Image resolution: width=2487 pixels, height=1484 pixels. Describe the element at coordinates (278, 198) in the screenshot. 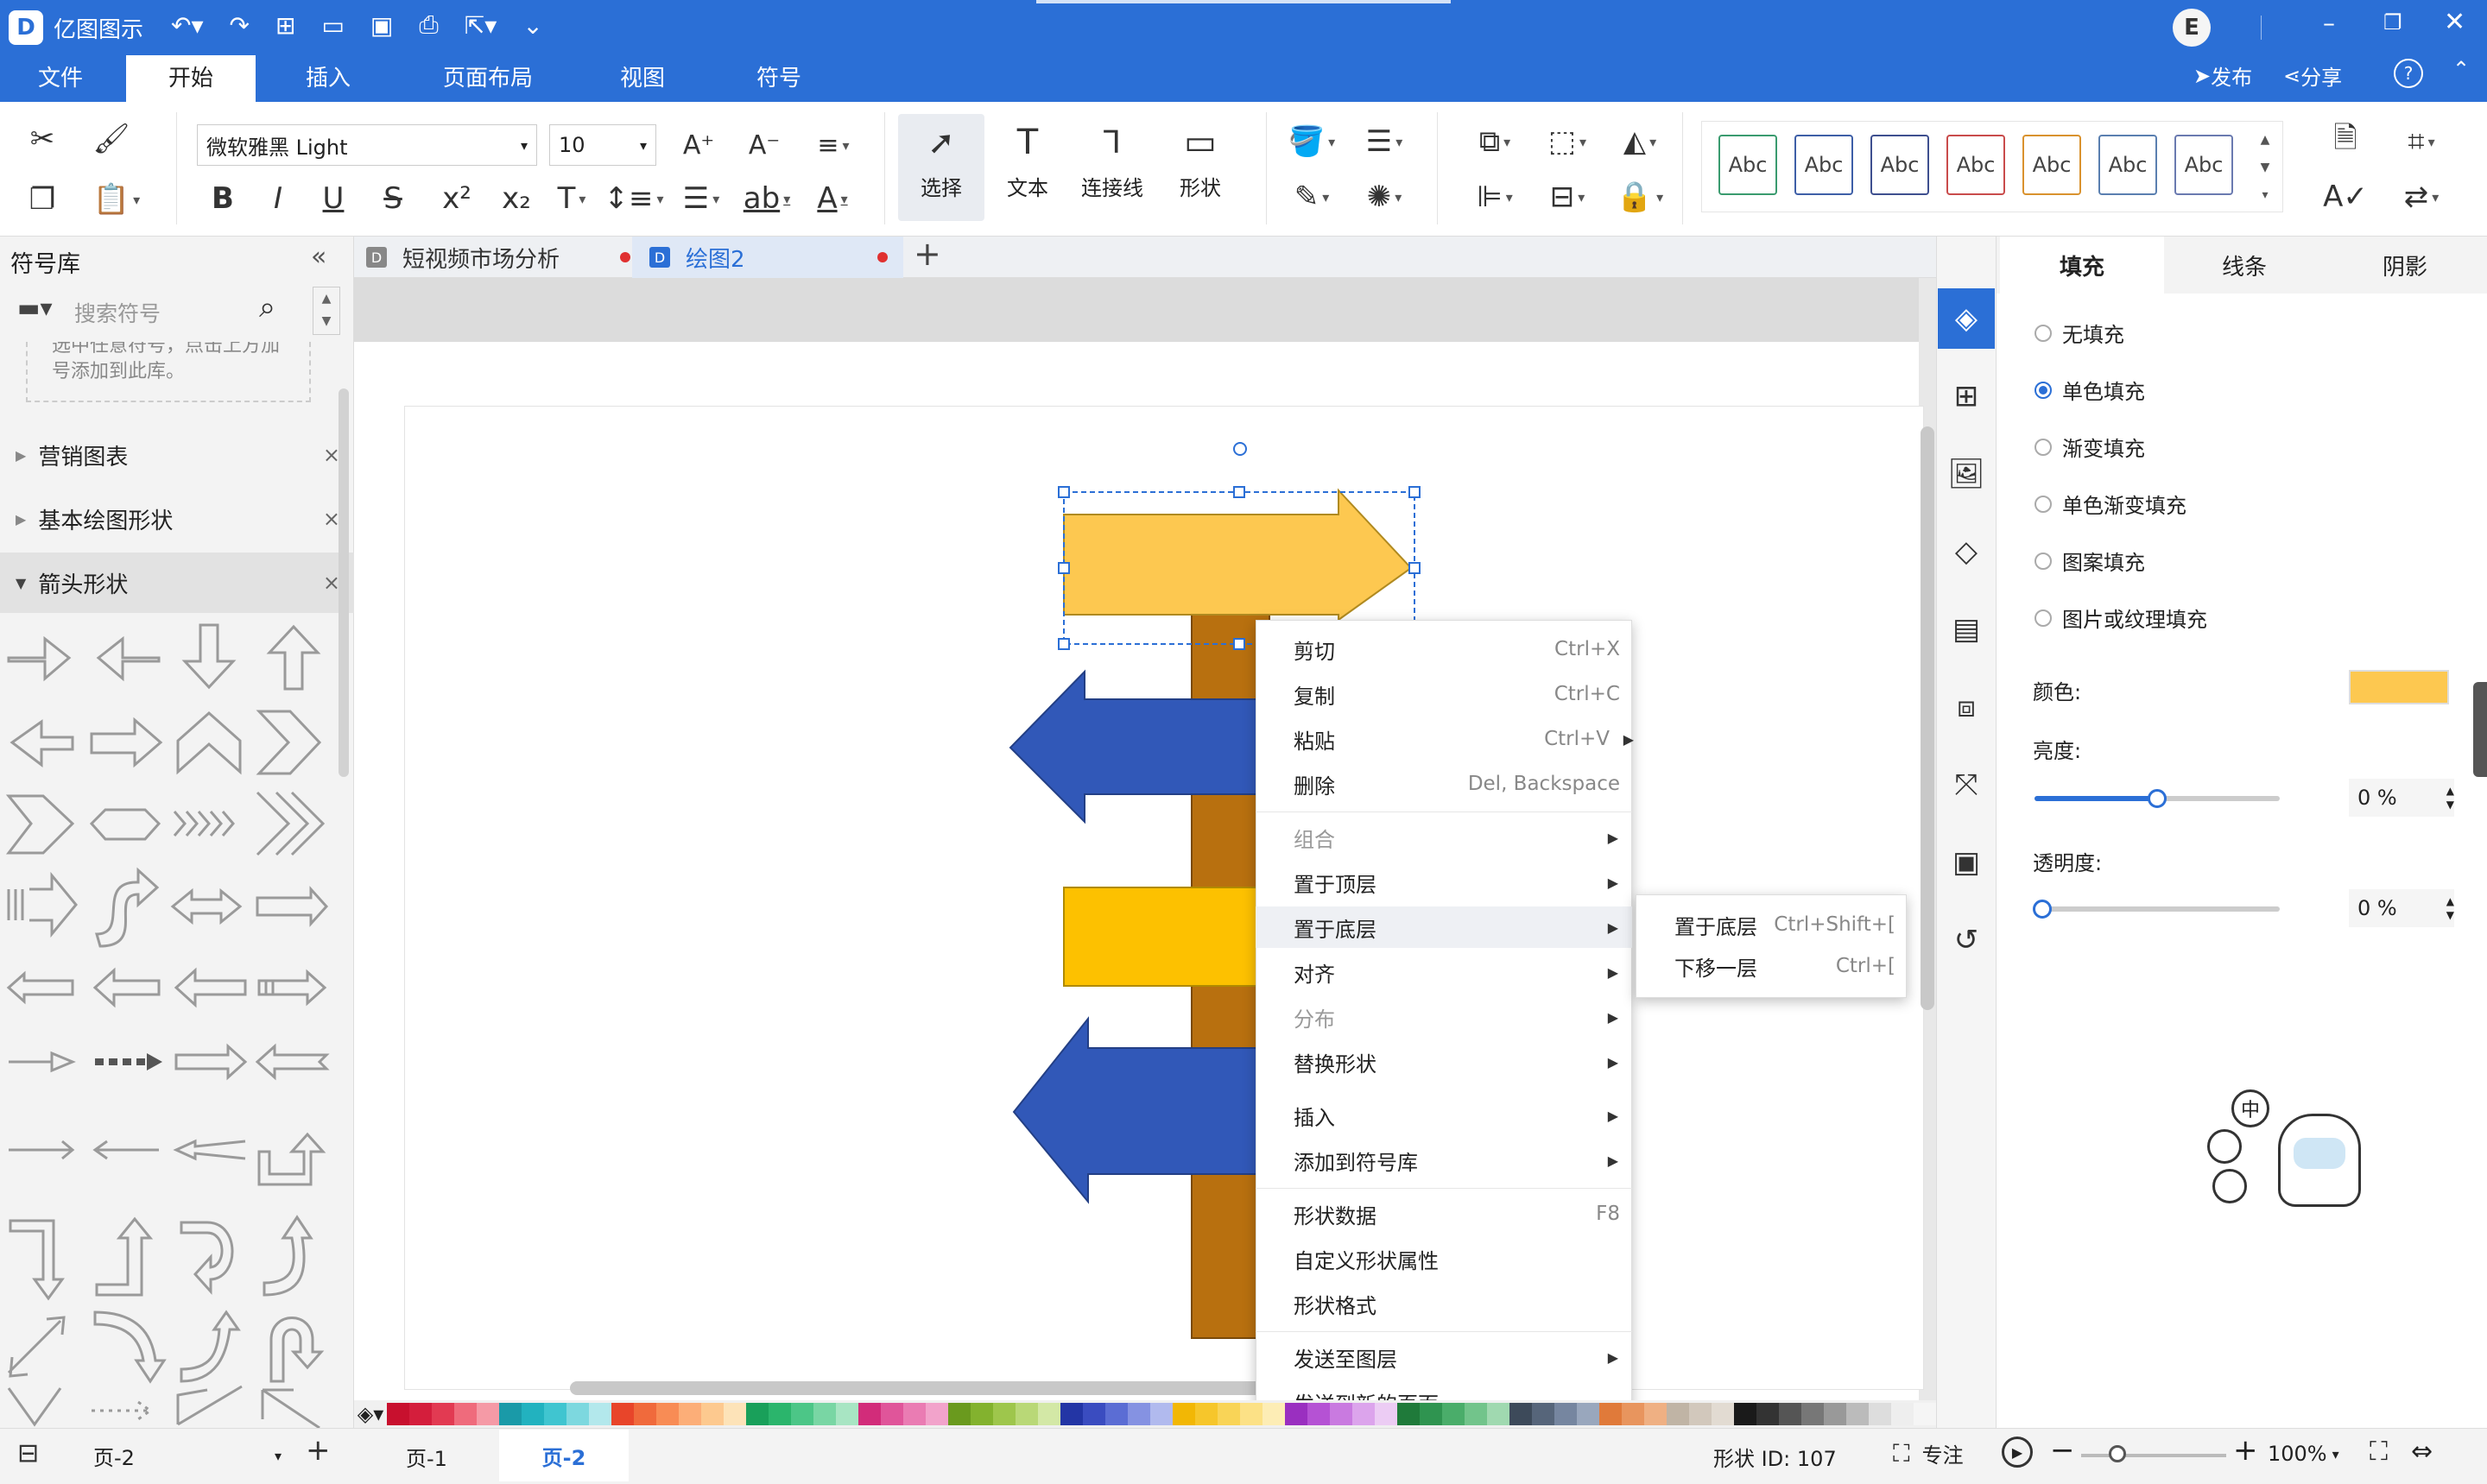

I see `italic-icon: I` at that location.